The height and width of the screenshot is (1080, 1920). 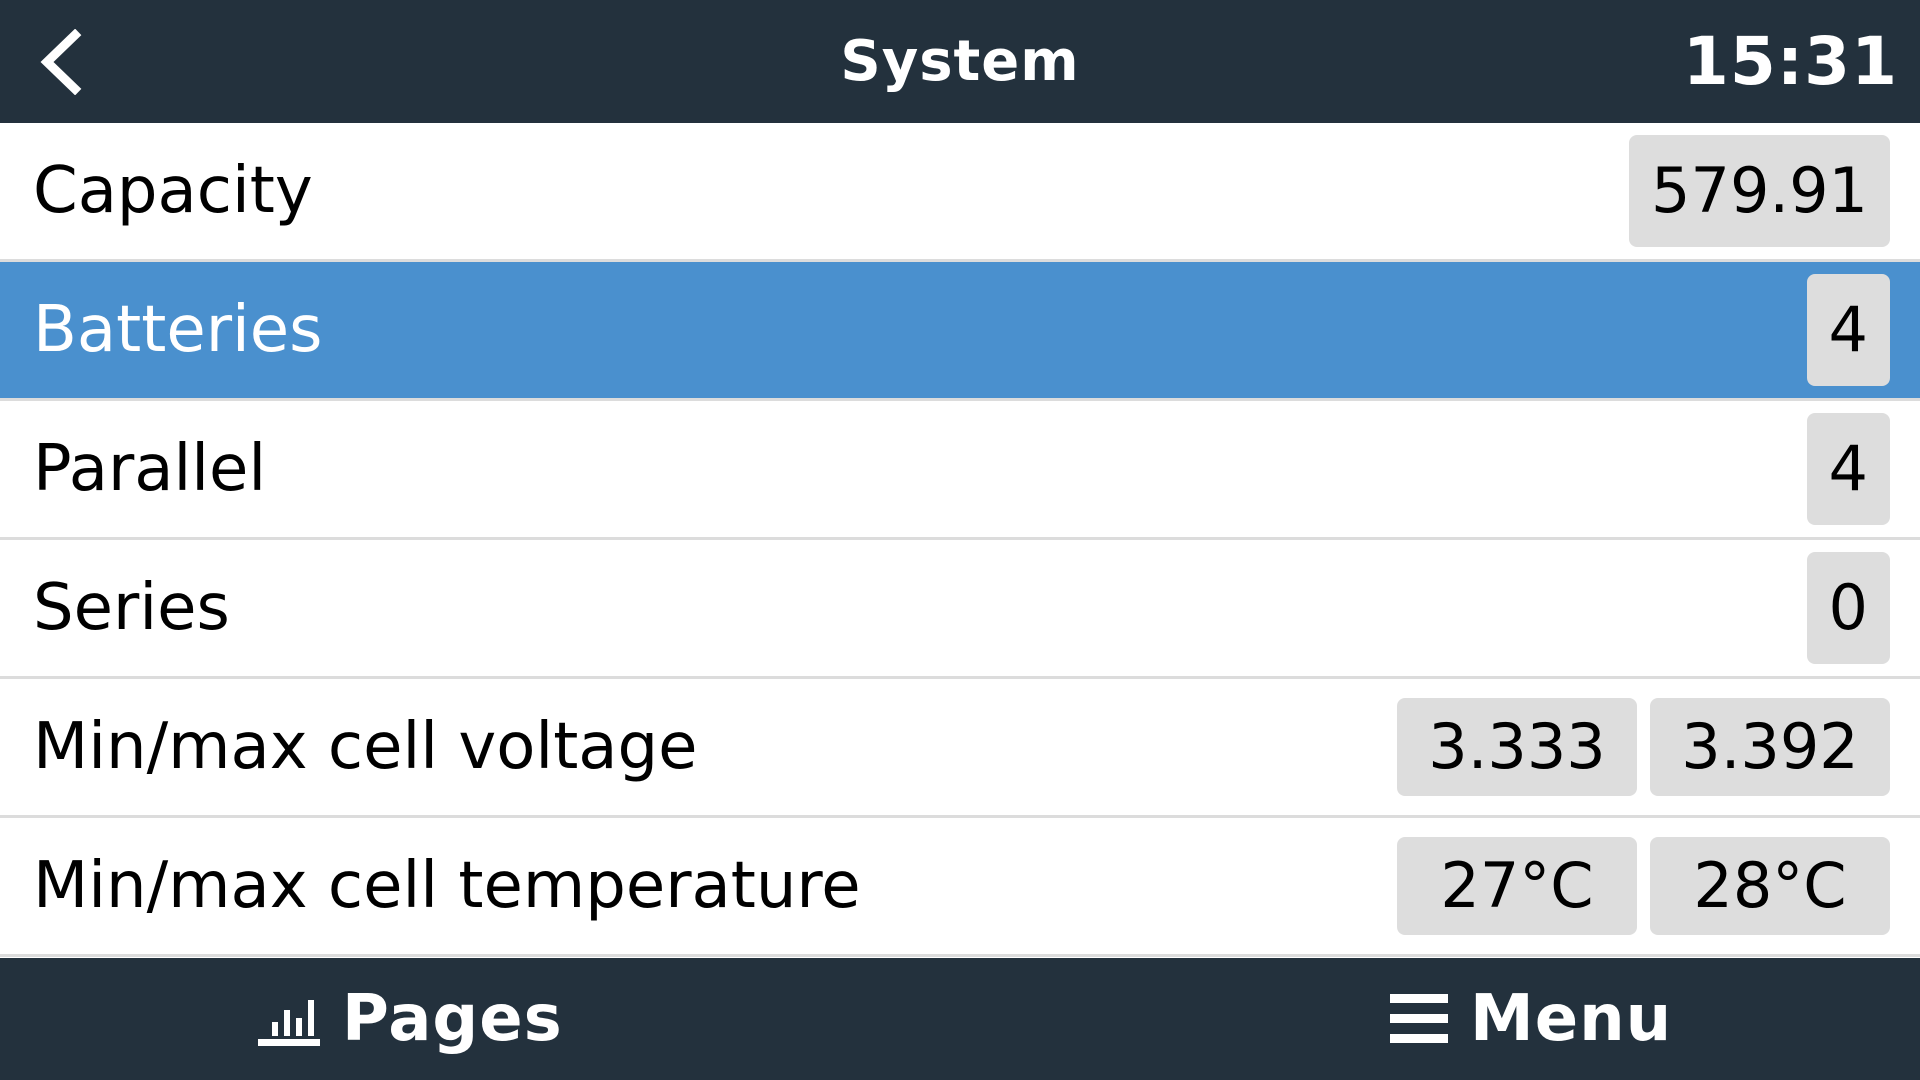 I want to click on max-cell-voltage-value: 3.392, so click(x=1770, y=747).